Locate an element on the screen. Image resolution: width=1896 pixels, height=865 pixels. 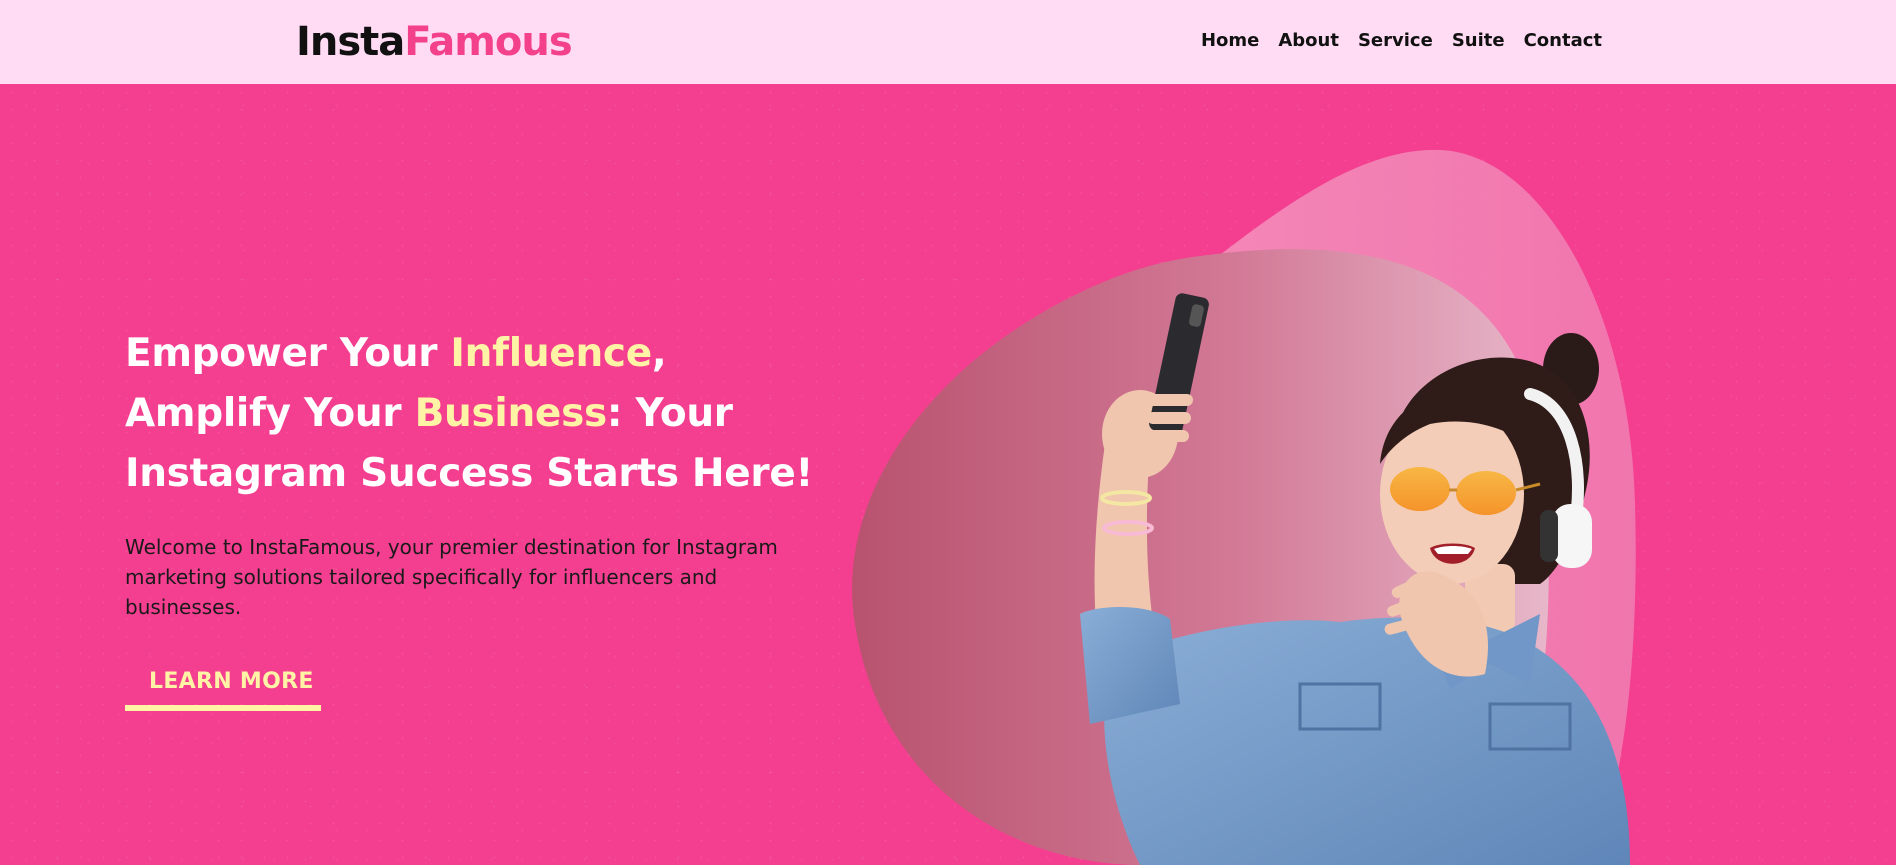
nav-contact: Contact is located at coordinates (1563, 41).